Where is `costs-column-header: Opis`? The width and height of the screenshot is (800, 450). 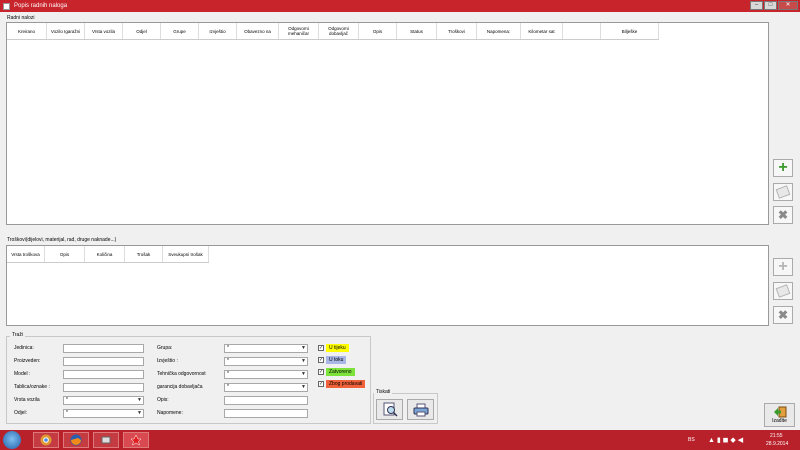 costs-column-header: Opis is located at coordinates (65, 254).